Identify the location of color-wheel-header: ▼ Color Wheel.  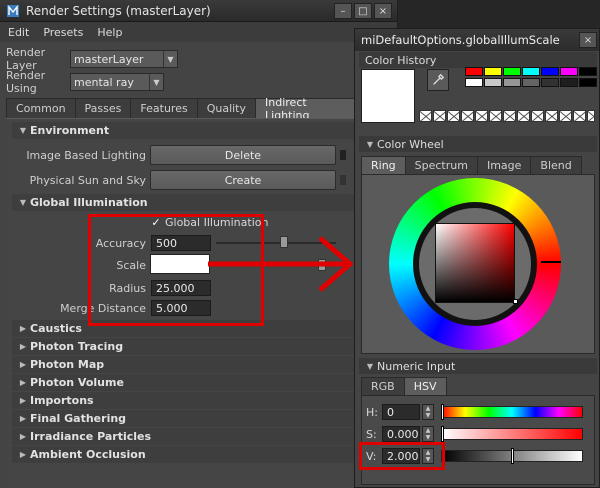
(478, 144).